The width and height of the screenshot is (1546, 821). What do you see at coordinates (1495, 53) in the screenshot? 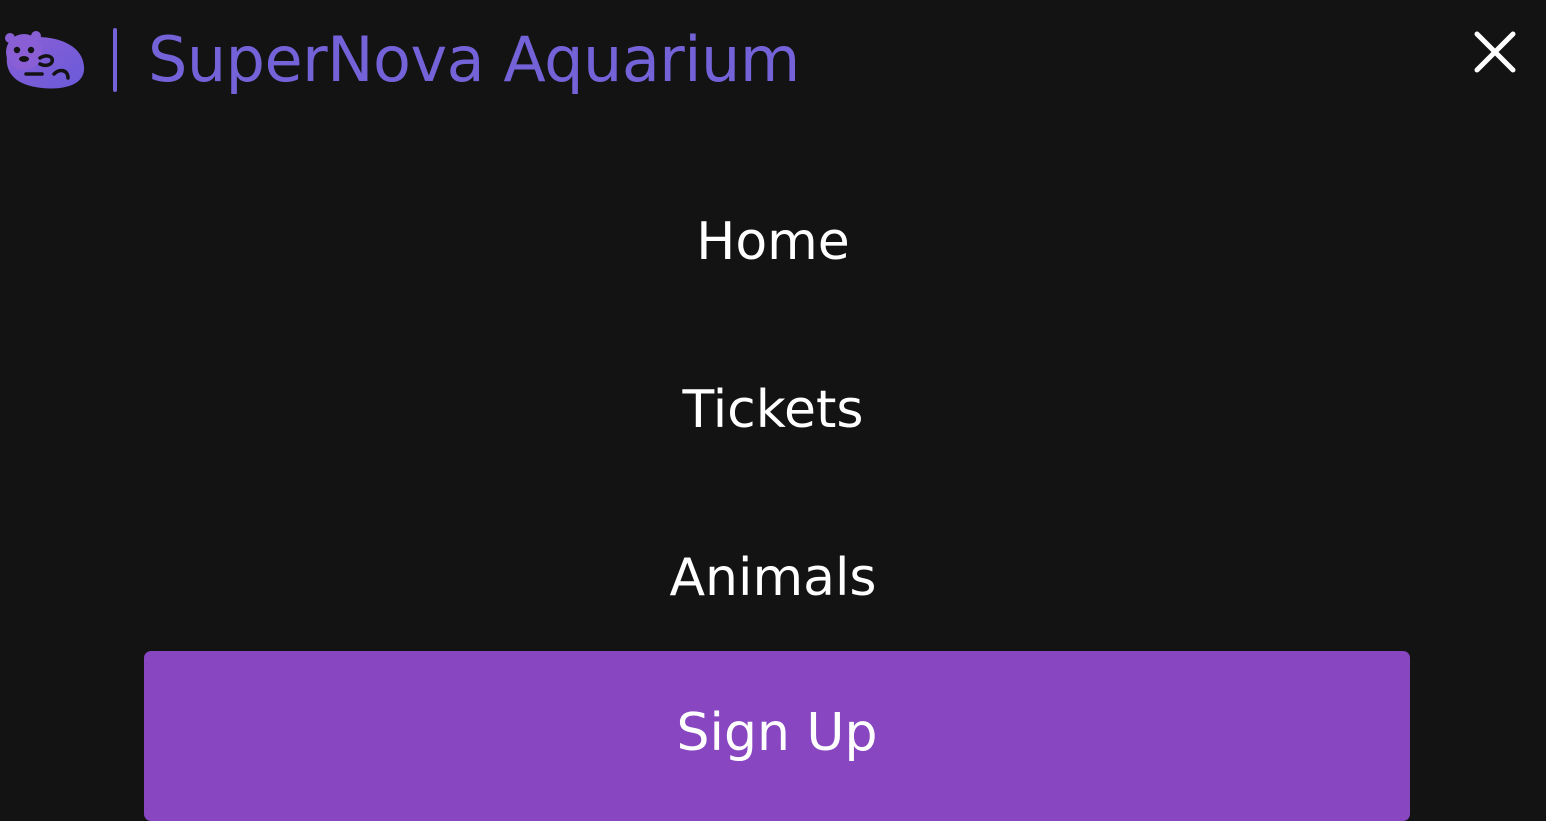
I see `close-icon` at bounding box center [1495, 53].